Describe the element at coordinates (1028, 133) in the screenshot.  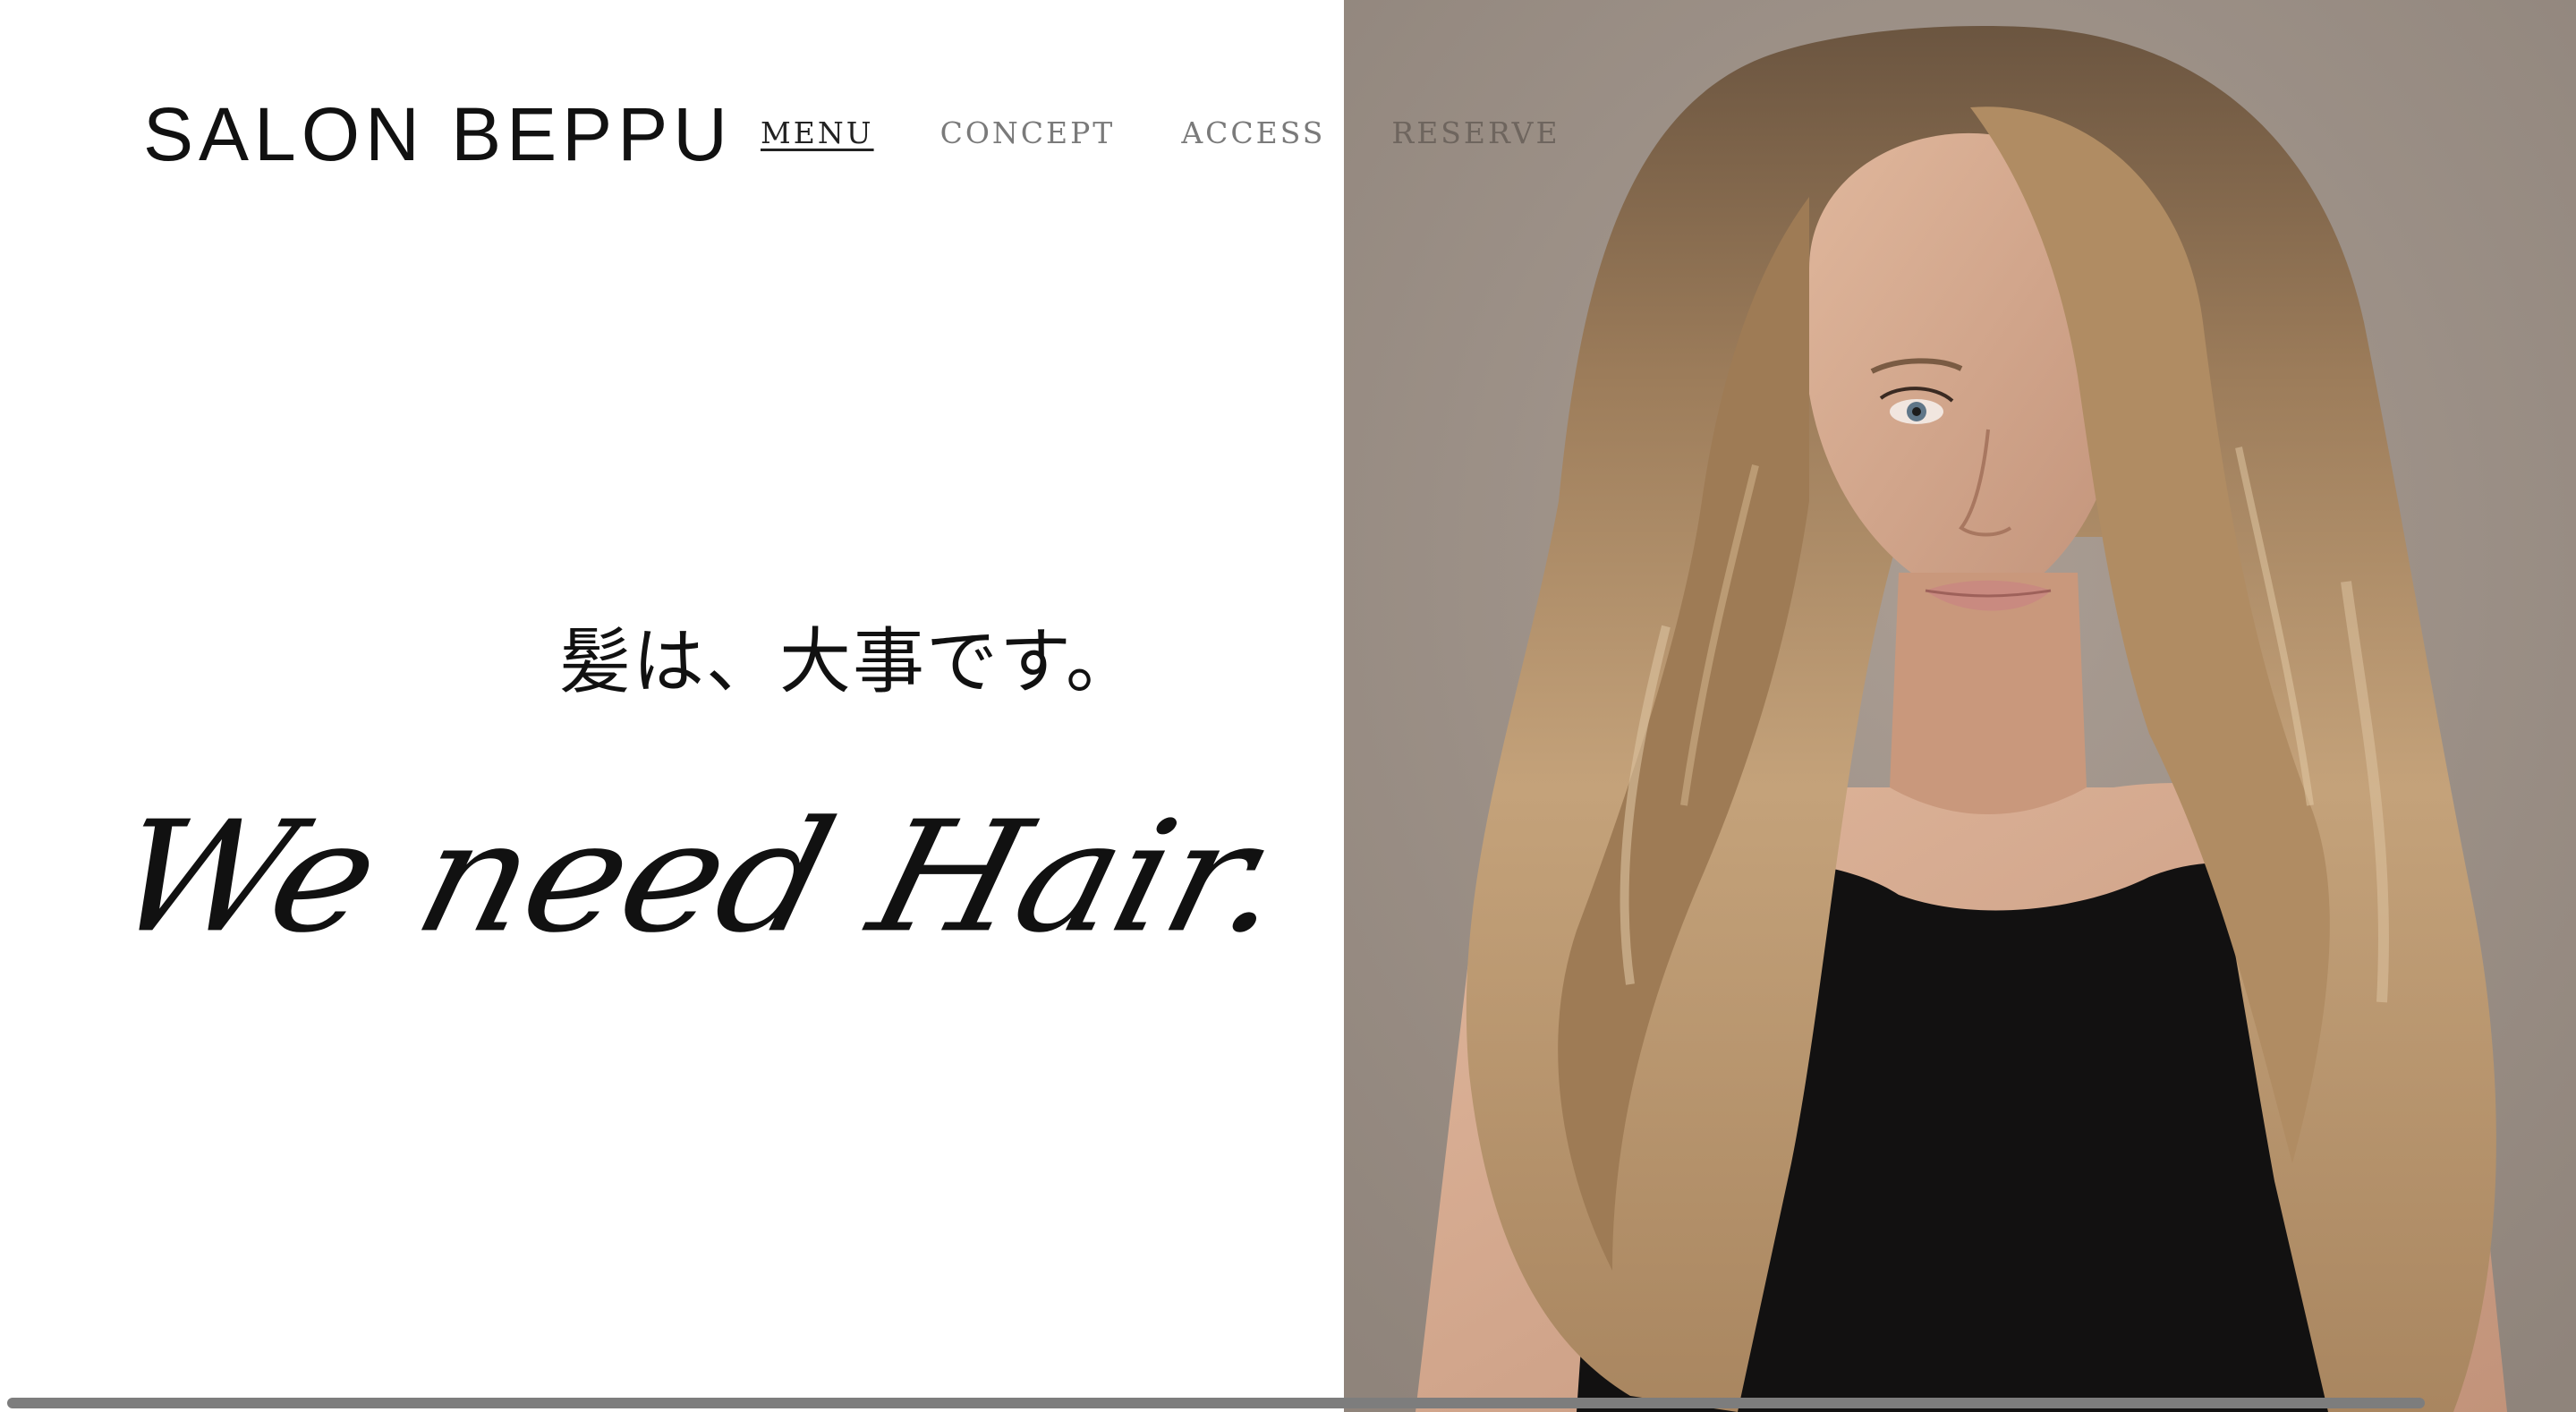
I see `nav-item-concept: CONCEPT` at that location.